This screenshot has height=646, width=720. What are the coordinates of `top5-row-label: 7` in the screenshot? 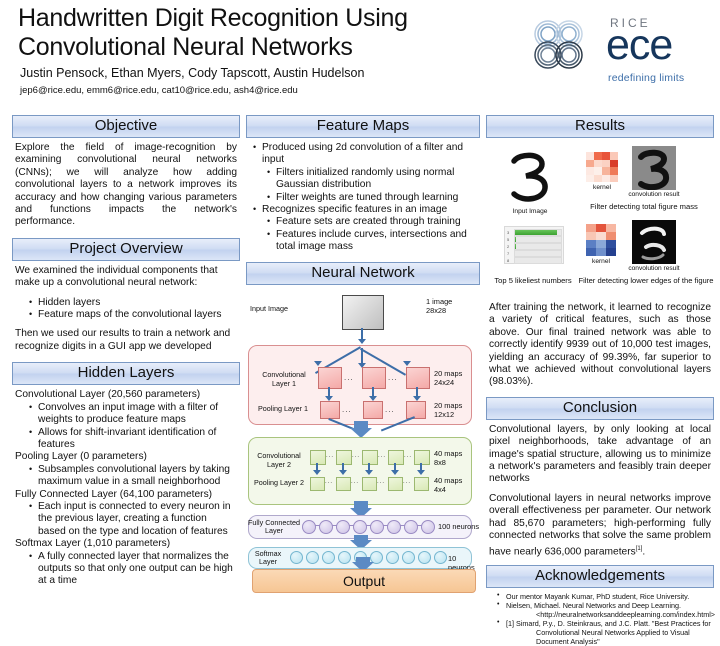 It's located at (508, 253).